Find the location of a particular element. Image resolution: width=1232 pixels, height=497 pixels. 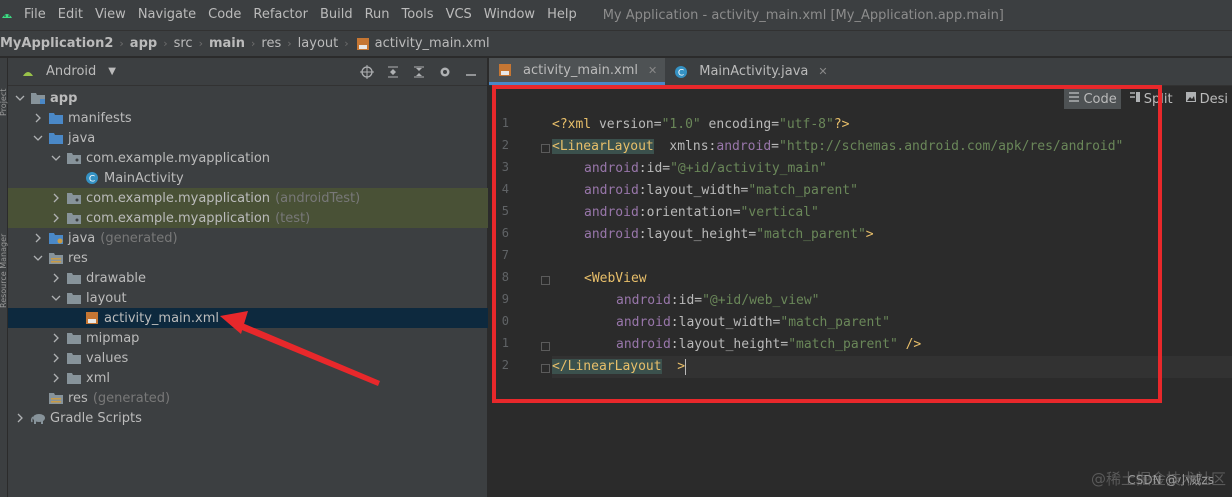

tree-item-xml: xml is located at coordinates (248, 378).